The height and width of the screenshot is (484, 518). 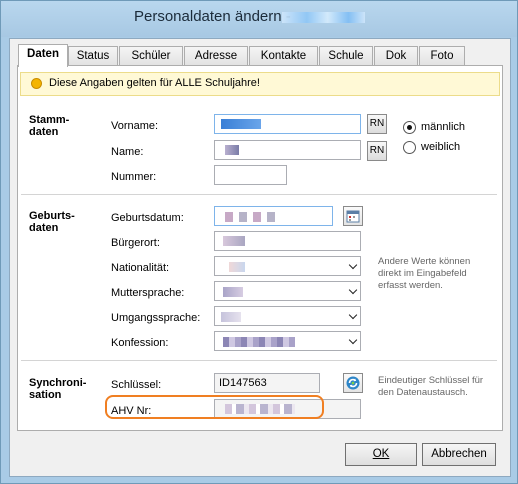 What do you see at coordinates (287, 150) in the screenshot?
I see `name-field` at bounding box center [287, 150].